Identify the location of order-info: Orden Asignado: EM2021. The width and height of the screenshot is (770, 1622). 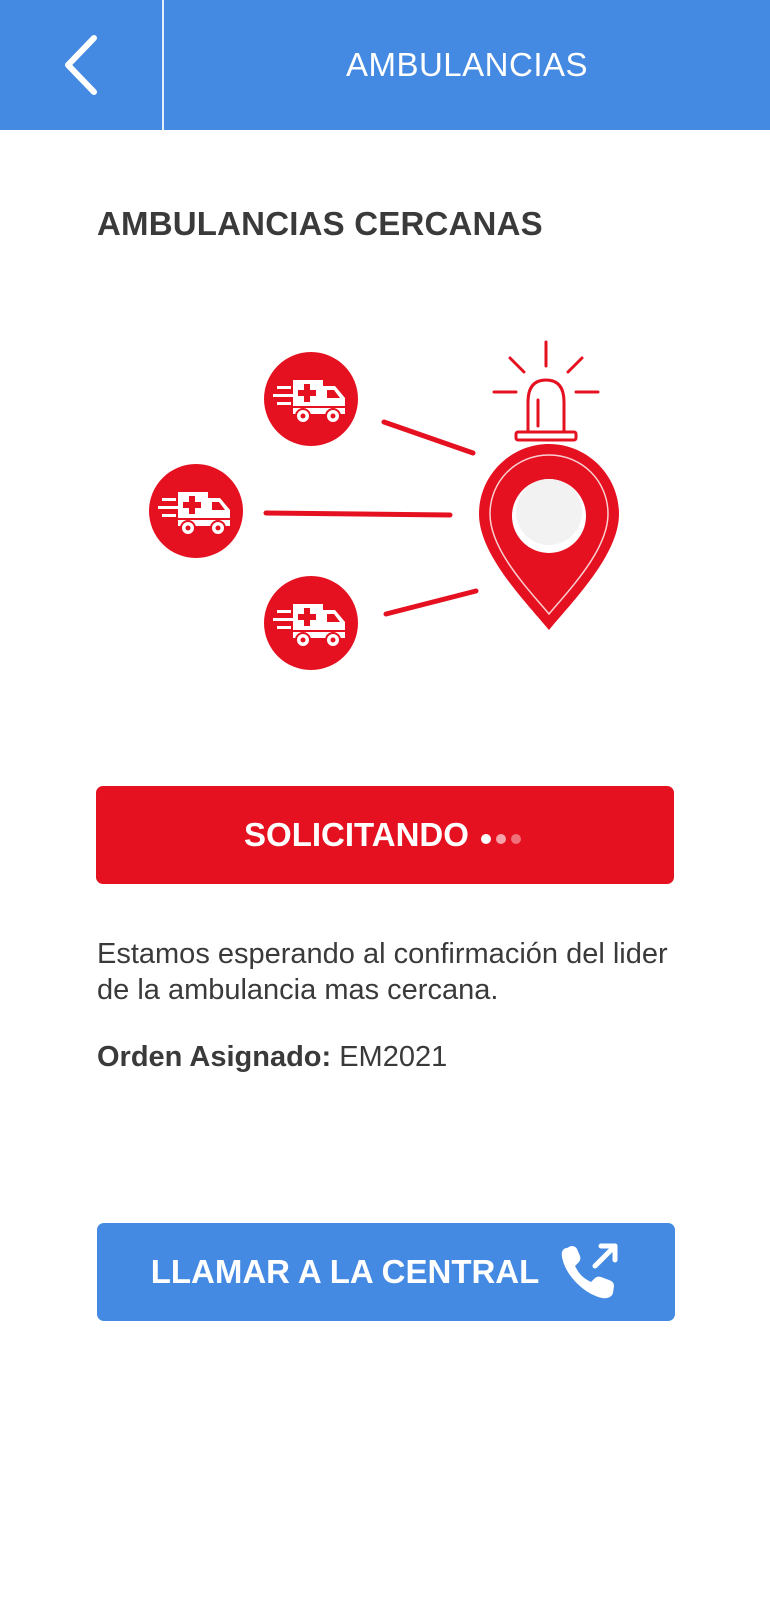
(272, 1057).